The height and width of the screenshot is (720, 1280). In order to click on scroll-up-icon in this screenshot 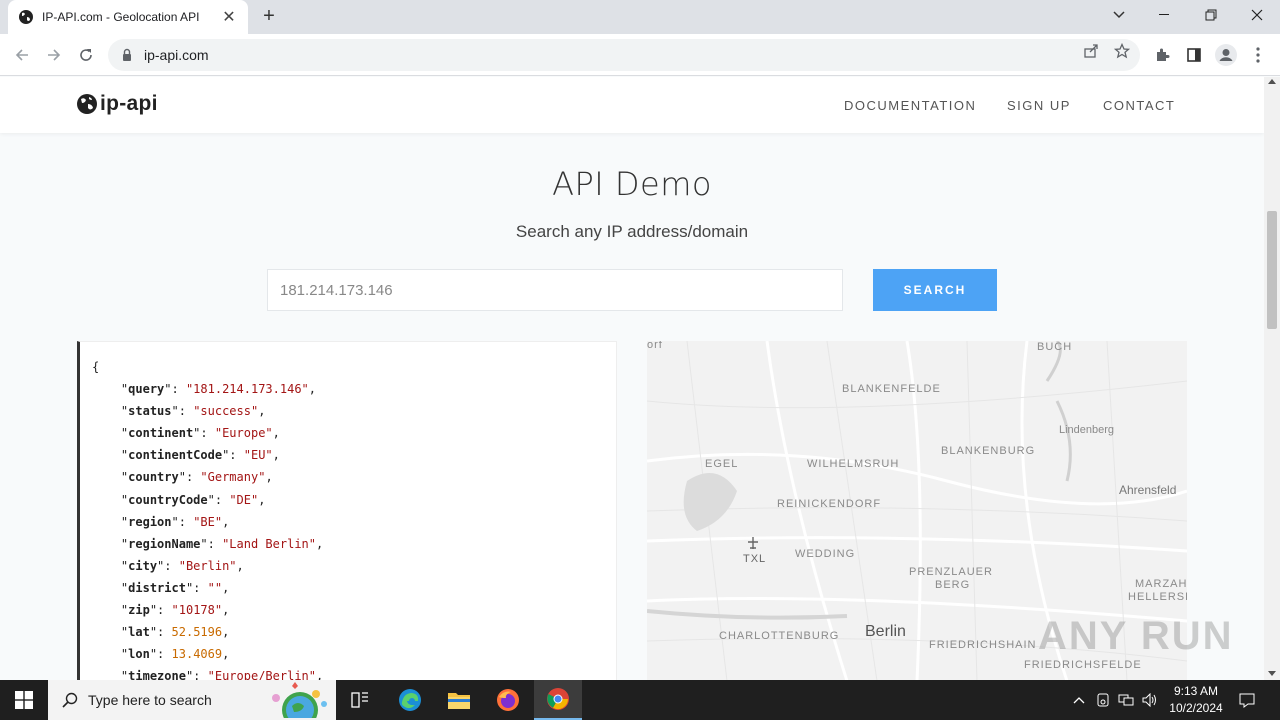, I will do `click(1272, 81)`.